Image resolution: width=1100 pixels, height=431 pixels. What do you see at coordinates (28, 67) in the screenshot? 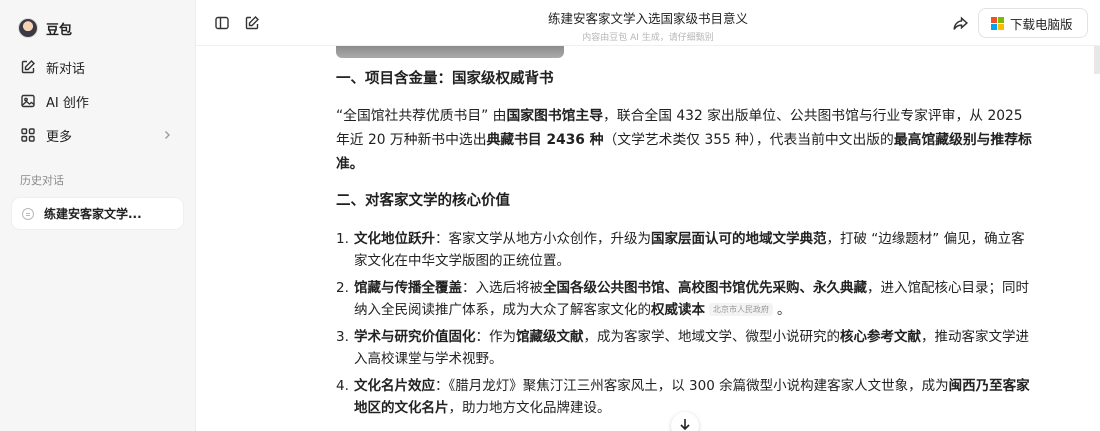
I see `edit-icon` at bounding box center [28, 67].